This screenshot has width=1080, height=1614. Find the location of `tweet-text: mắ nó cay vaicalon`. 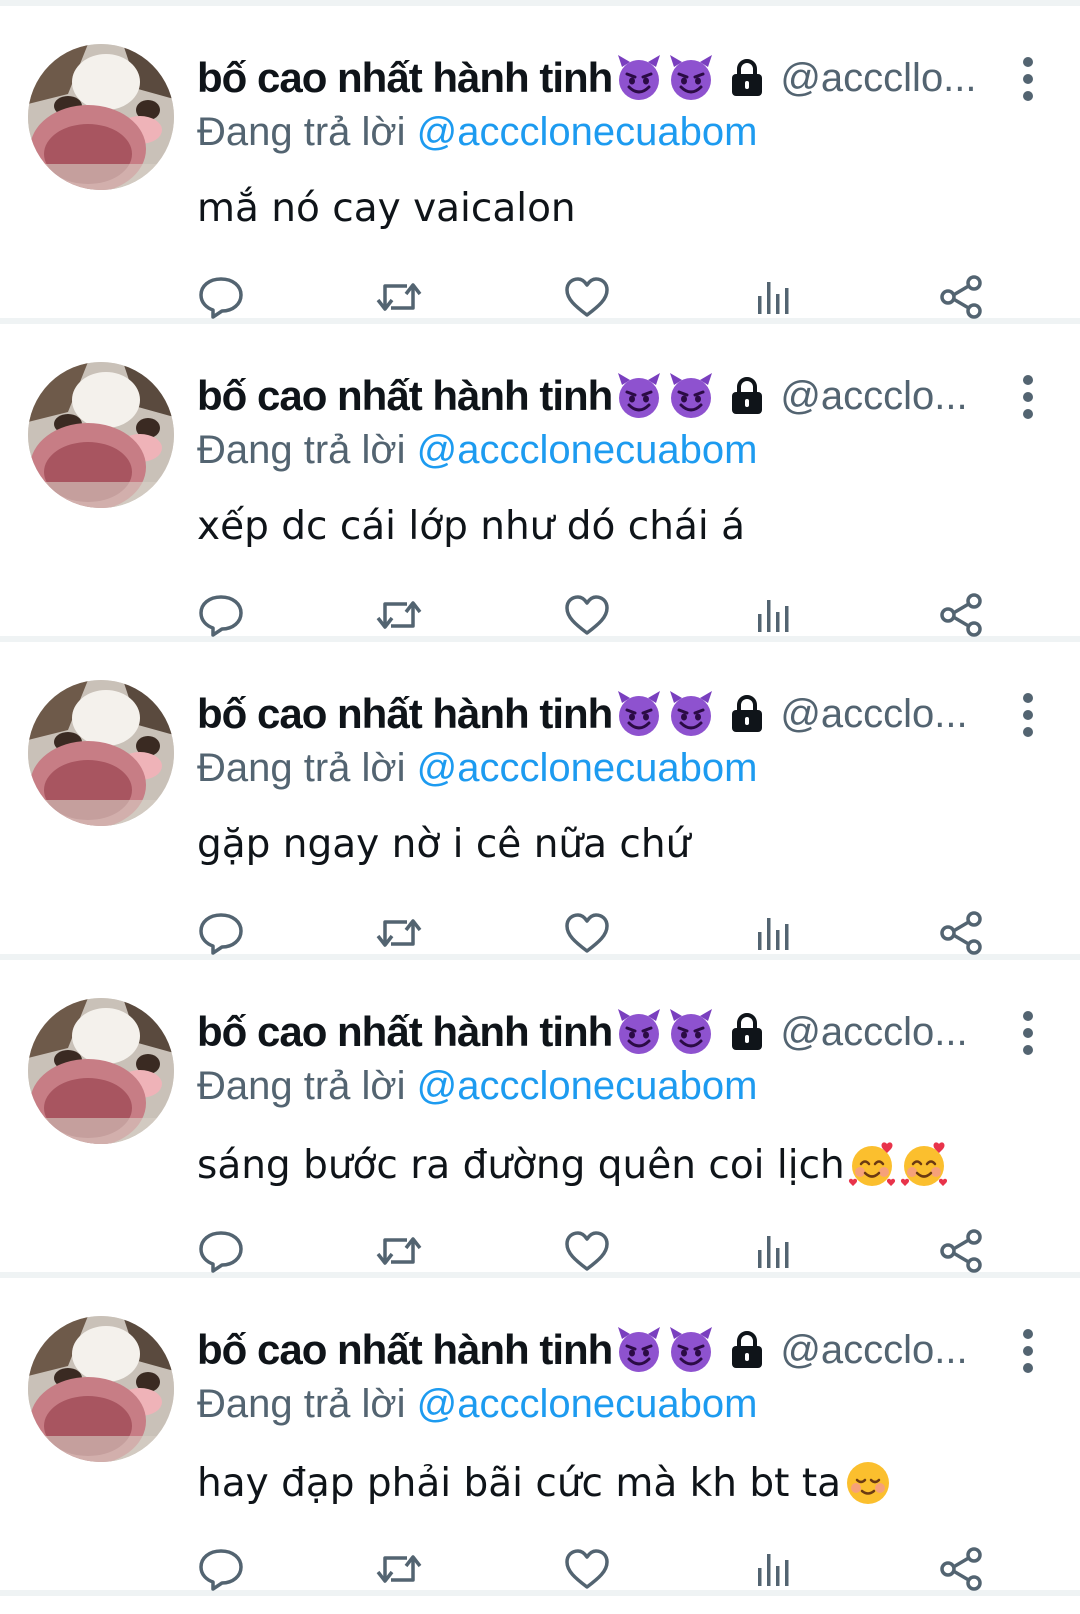

tweet-text: mắ nó cay vaicalon is located at coordinates (386, 208).